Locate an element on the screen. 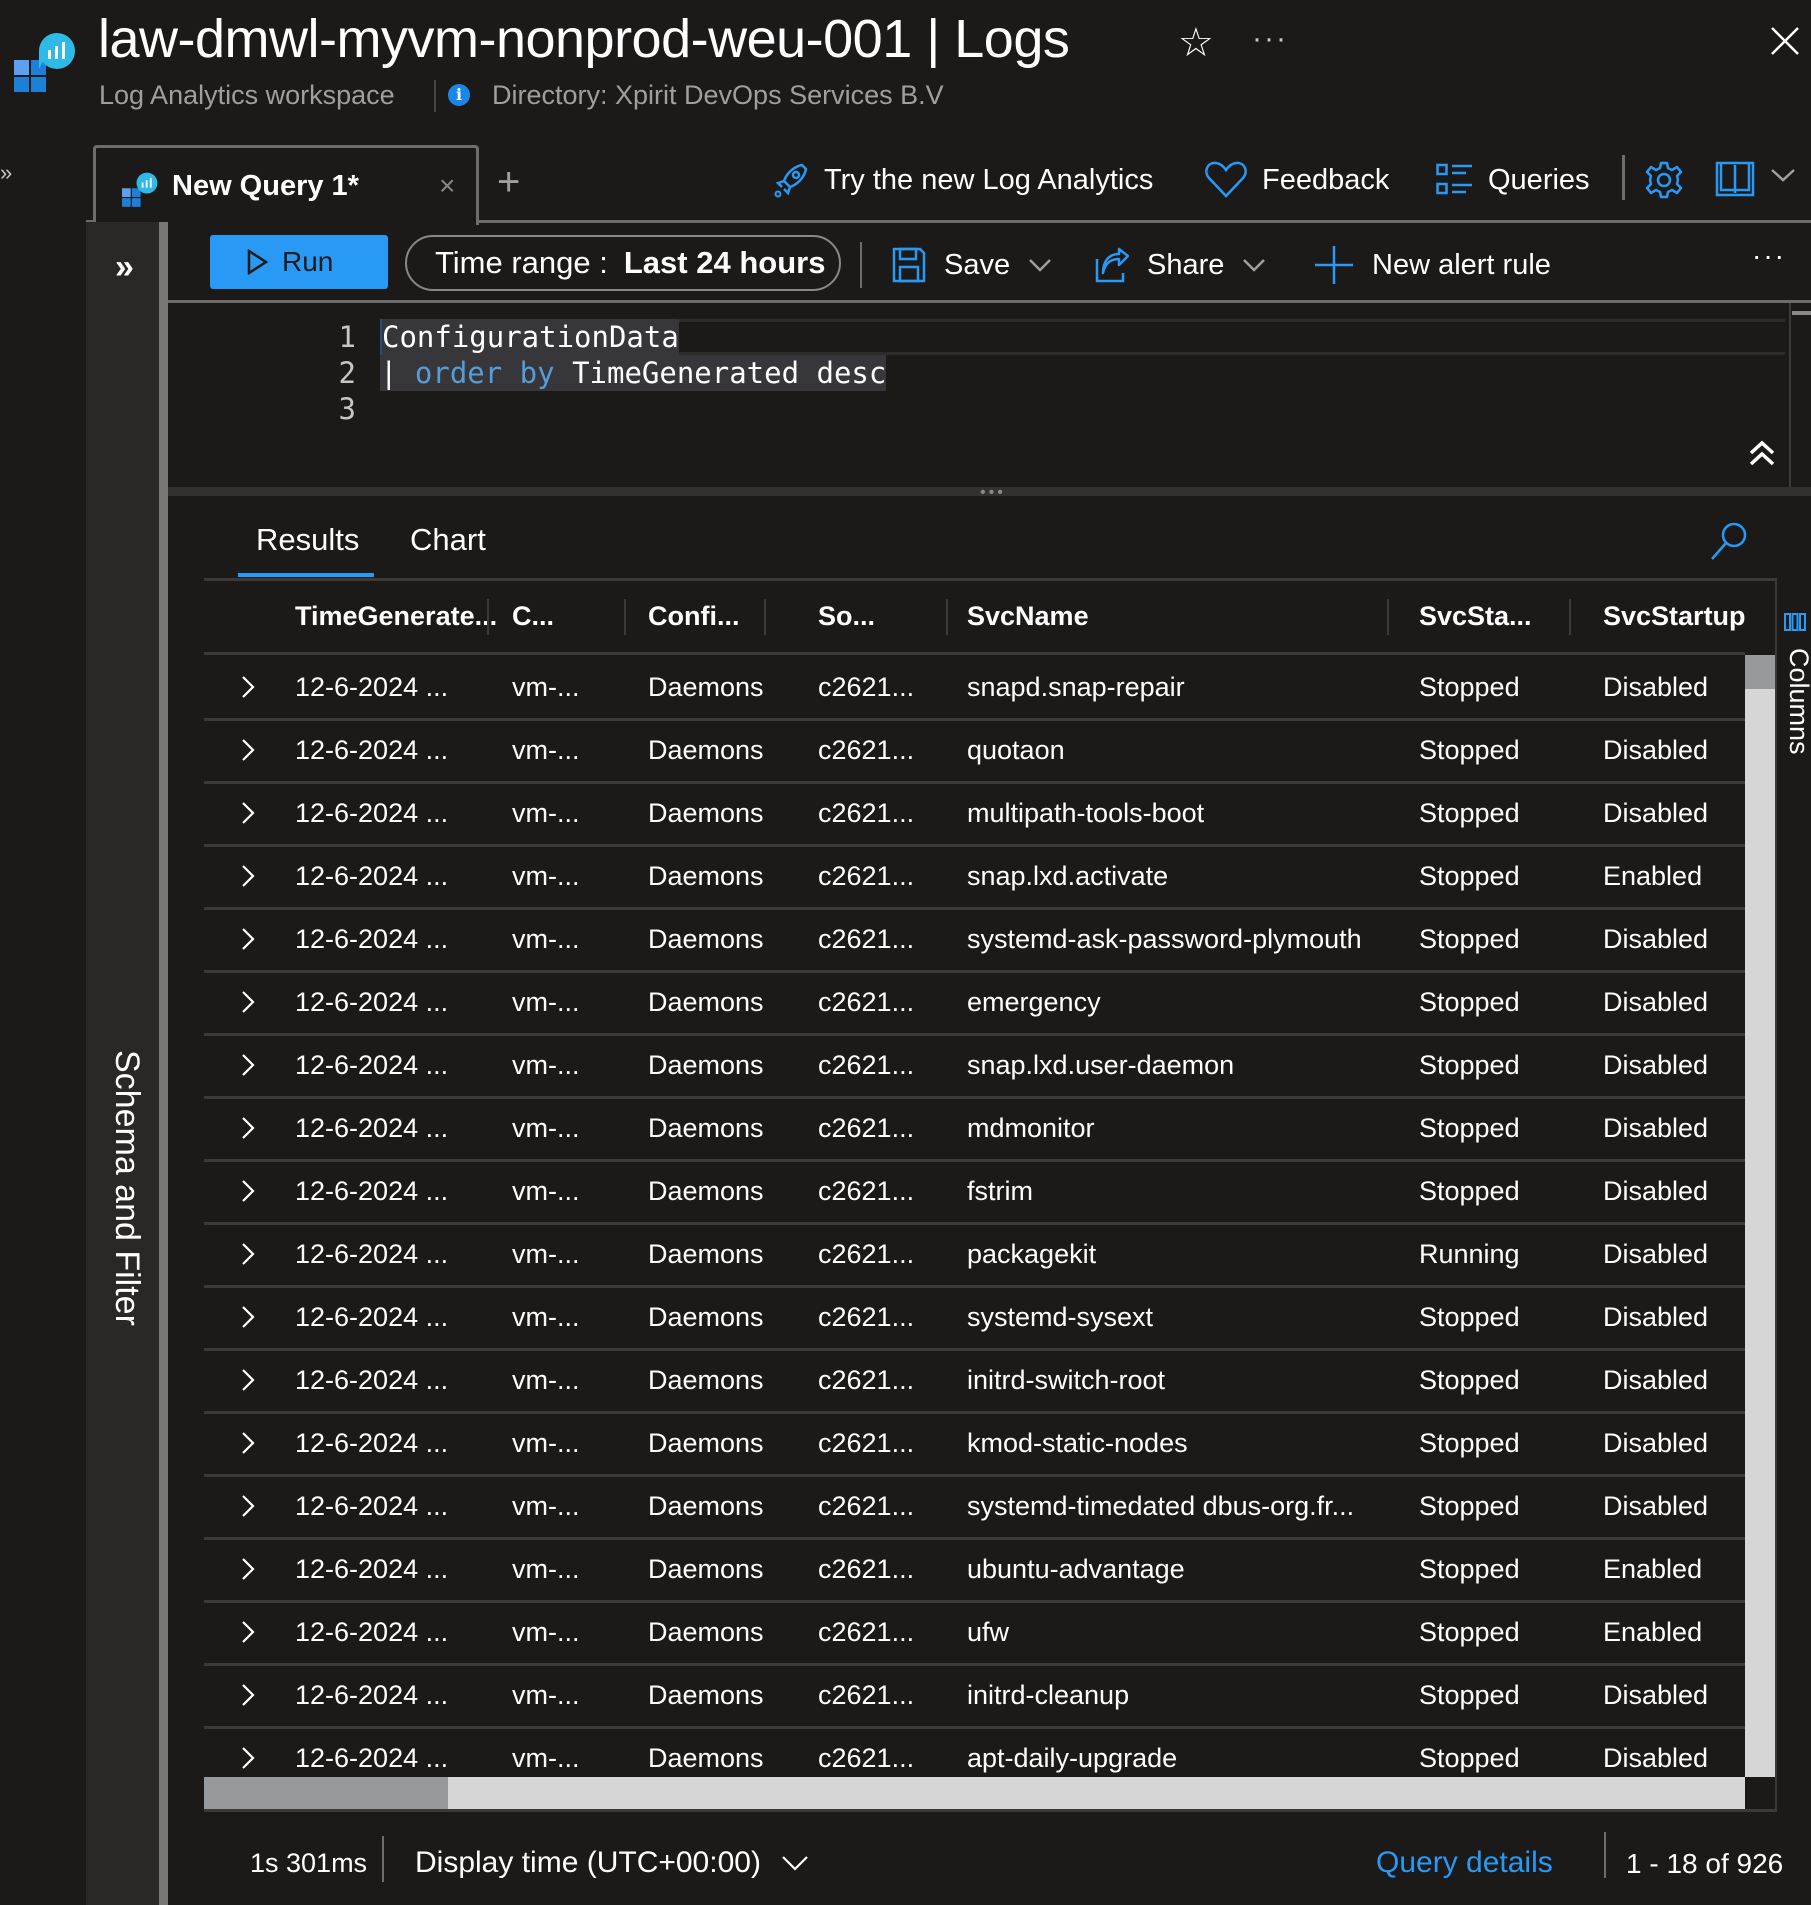  favorite-star-icon: ☆ is located at coordinates (1196, 43).